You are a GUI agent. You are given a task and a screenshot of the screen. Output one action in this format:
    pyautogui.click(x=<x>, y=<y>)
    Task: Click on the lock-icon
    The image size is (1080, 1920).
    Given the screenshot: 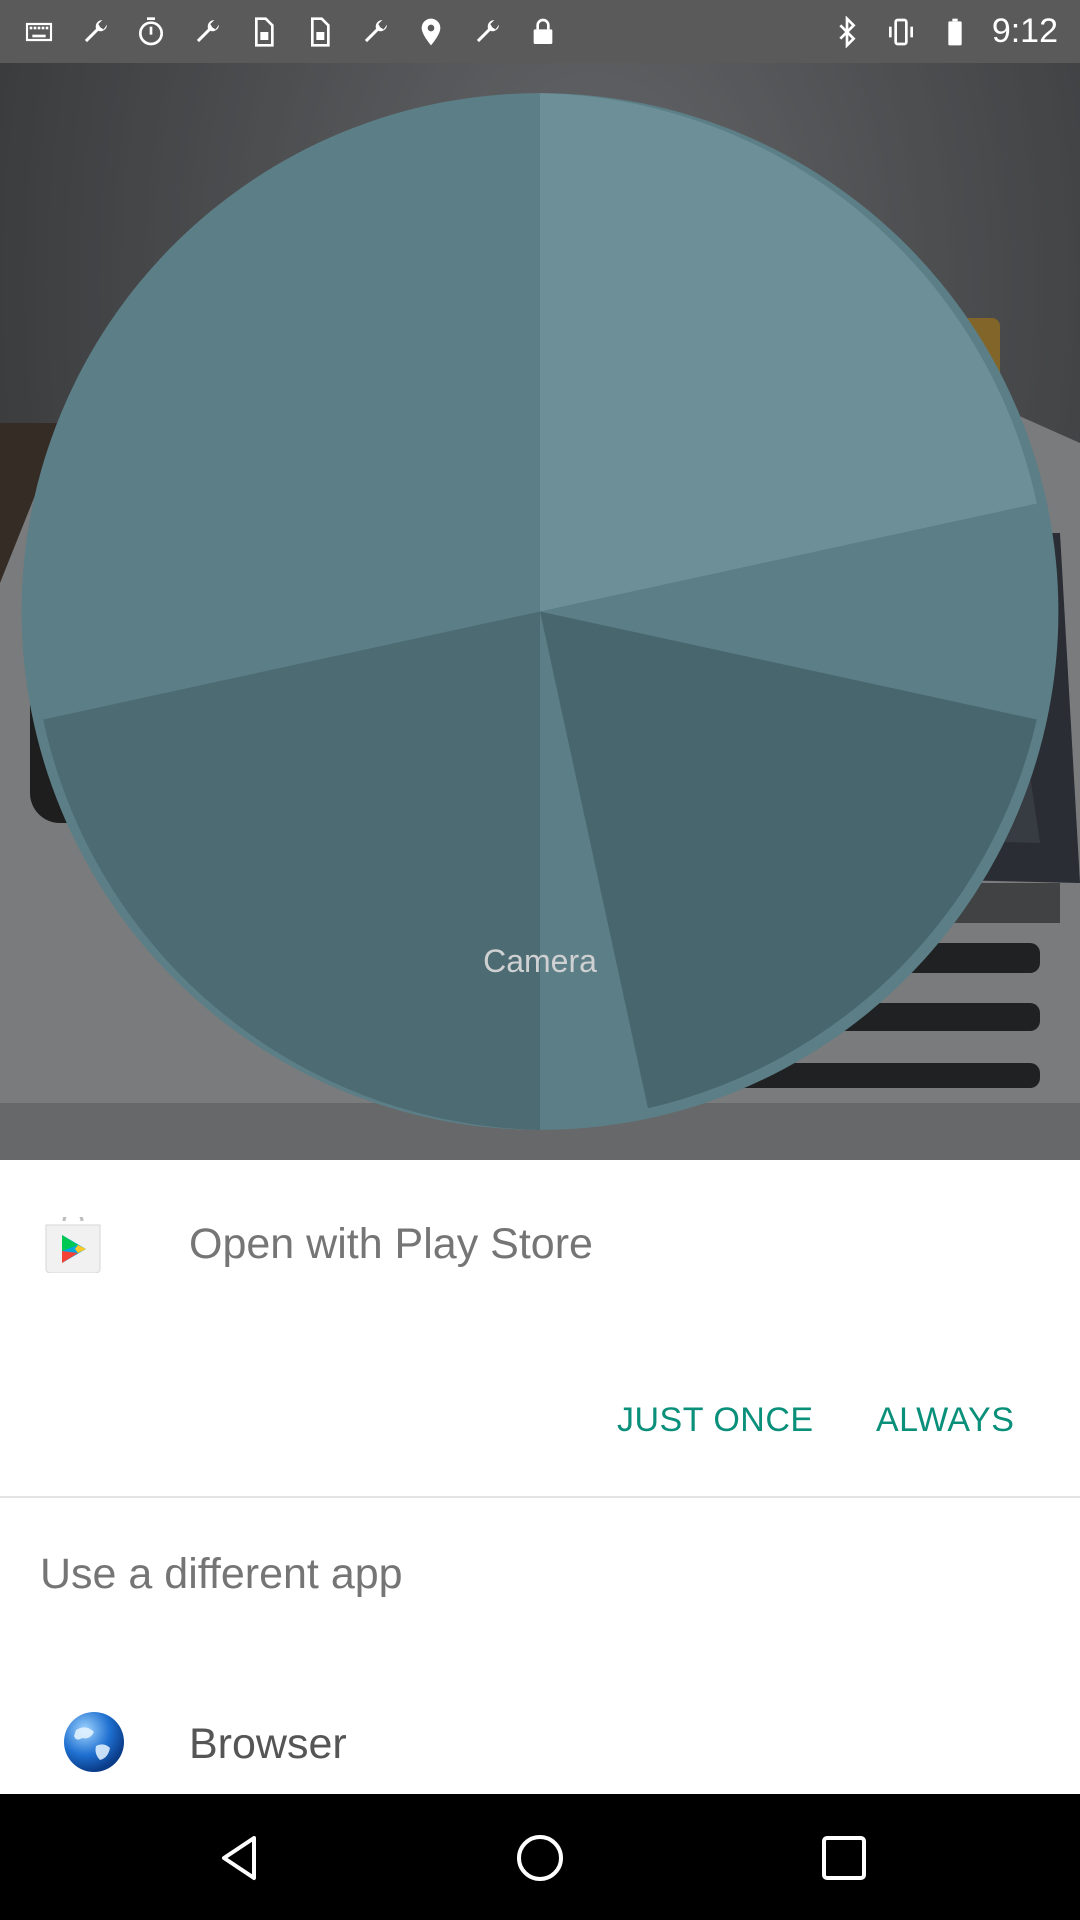 What is the action you would take?
    pyautogui.click(x=543, y=32)
    